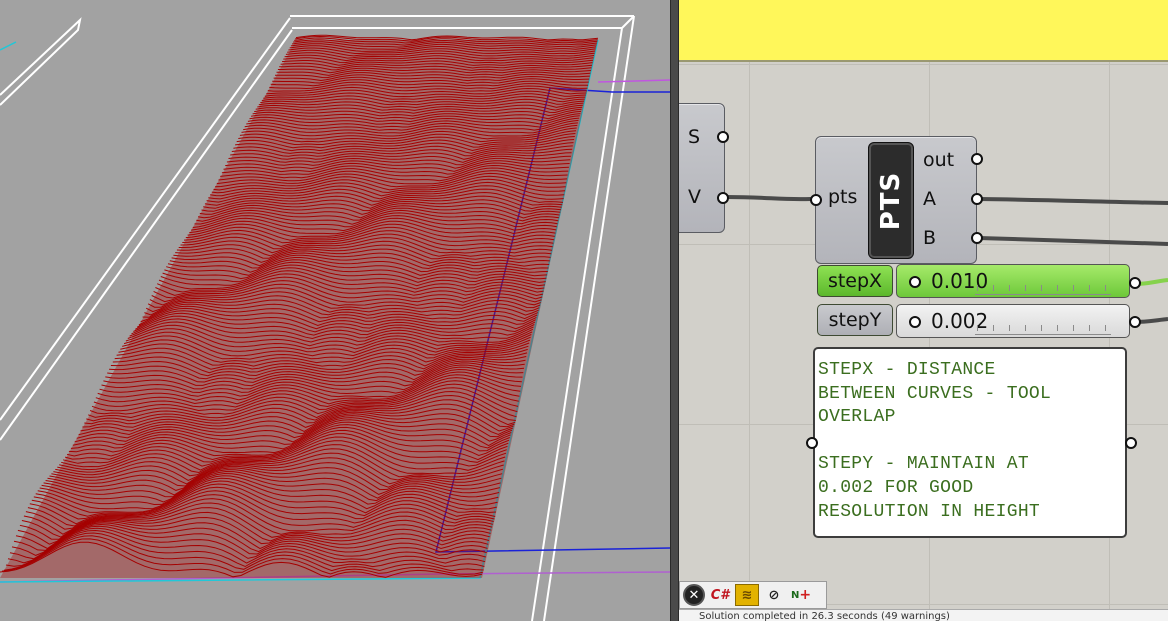 This screenshot has width=1168, height=621. What do you see at coordinates (939, 160) in the screenshot?
I see `output-out-label: out` at bounding box center [939, 160].